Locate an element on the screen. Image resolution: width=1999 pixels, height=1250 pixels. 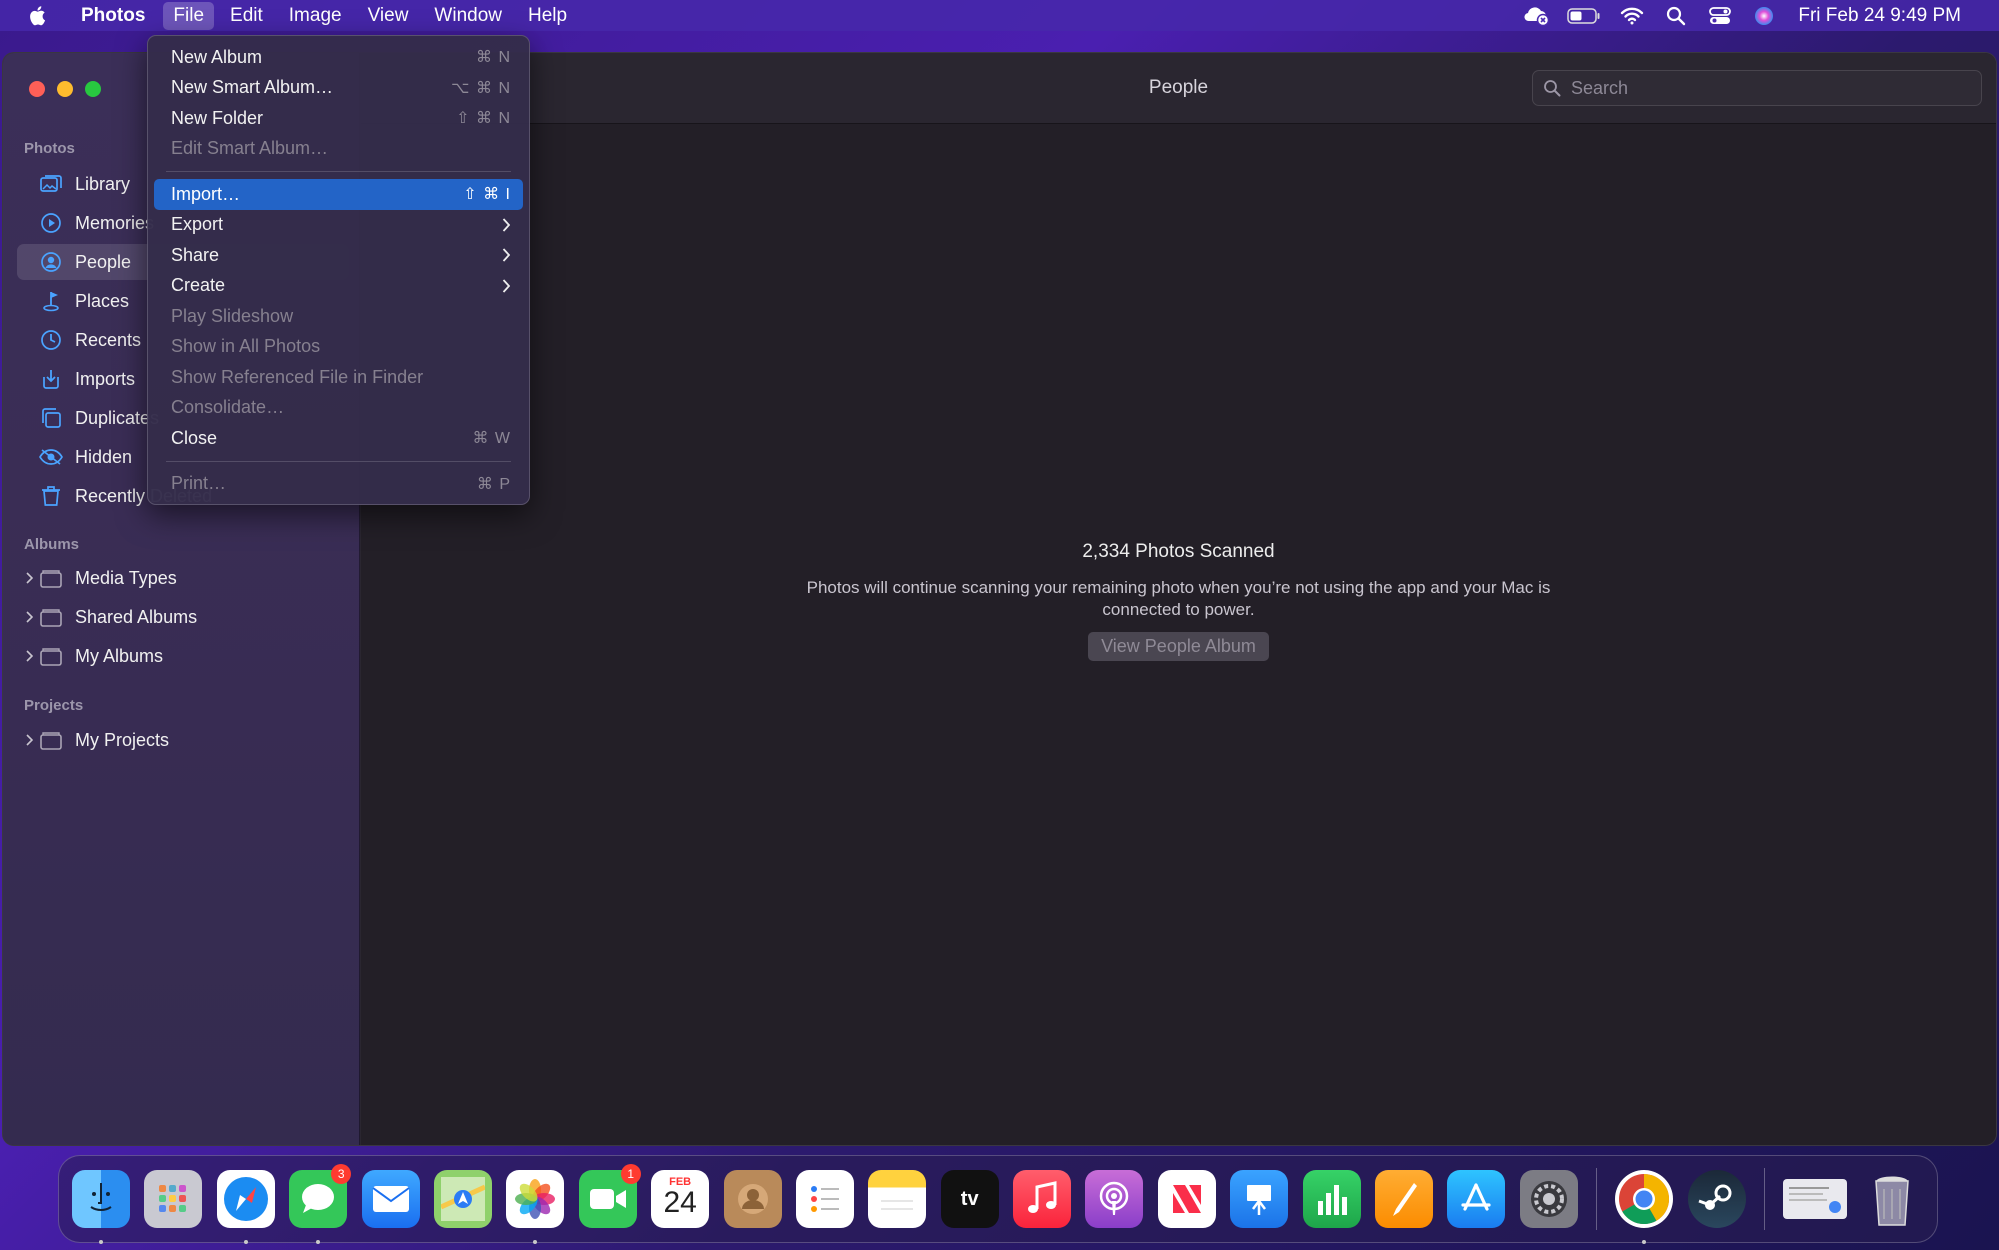
sidebar-section-photos: Photos is located at coordinates (49, 148).